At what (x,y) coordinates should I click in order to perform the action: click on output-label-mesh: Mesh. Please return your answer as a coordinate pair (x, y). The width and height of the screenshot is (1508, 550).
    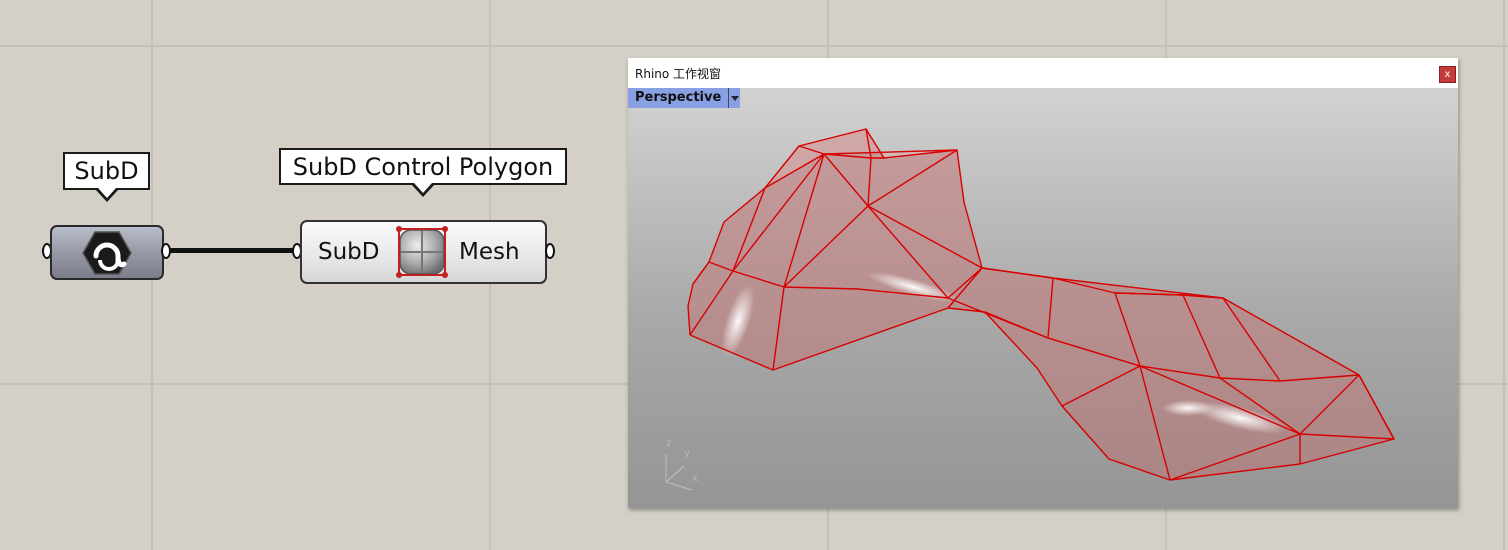
    Looking at the image, I should click on (489, 252).